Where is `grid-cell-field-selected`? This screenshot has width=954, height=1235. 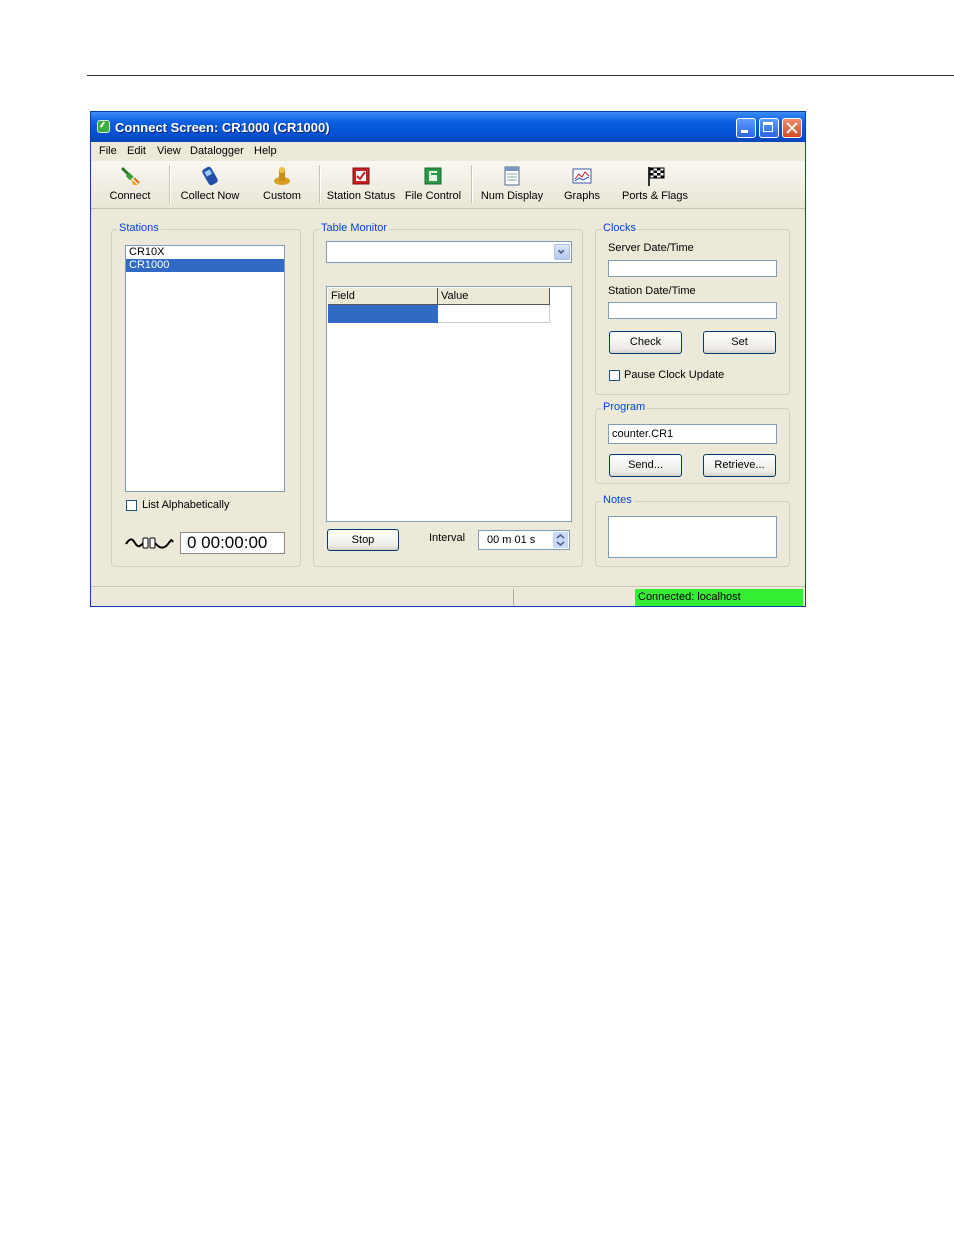 grid-cell-field-selected is located at coordinates (383, 314).